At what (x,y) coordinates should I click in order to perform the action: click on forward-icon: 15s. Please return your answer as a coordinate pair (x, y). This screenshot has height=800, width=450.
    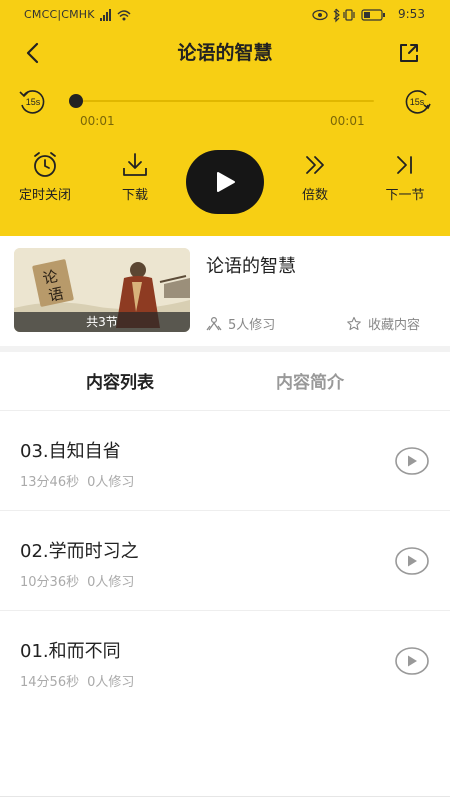
    Looking at the image, I should click on (418, 102).